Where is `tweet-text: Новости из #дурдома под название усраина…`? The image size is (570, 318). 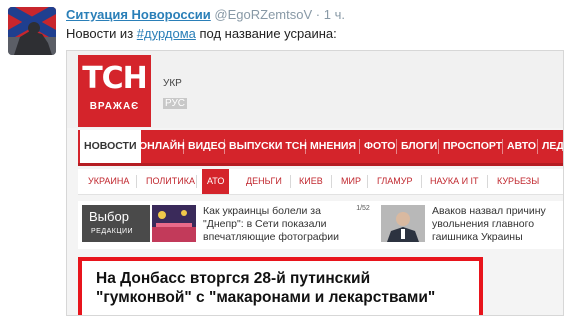
tweet-text: Новости из #дурдома под название усраина… is located at coordinates (201, 33).